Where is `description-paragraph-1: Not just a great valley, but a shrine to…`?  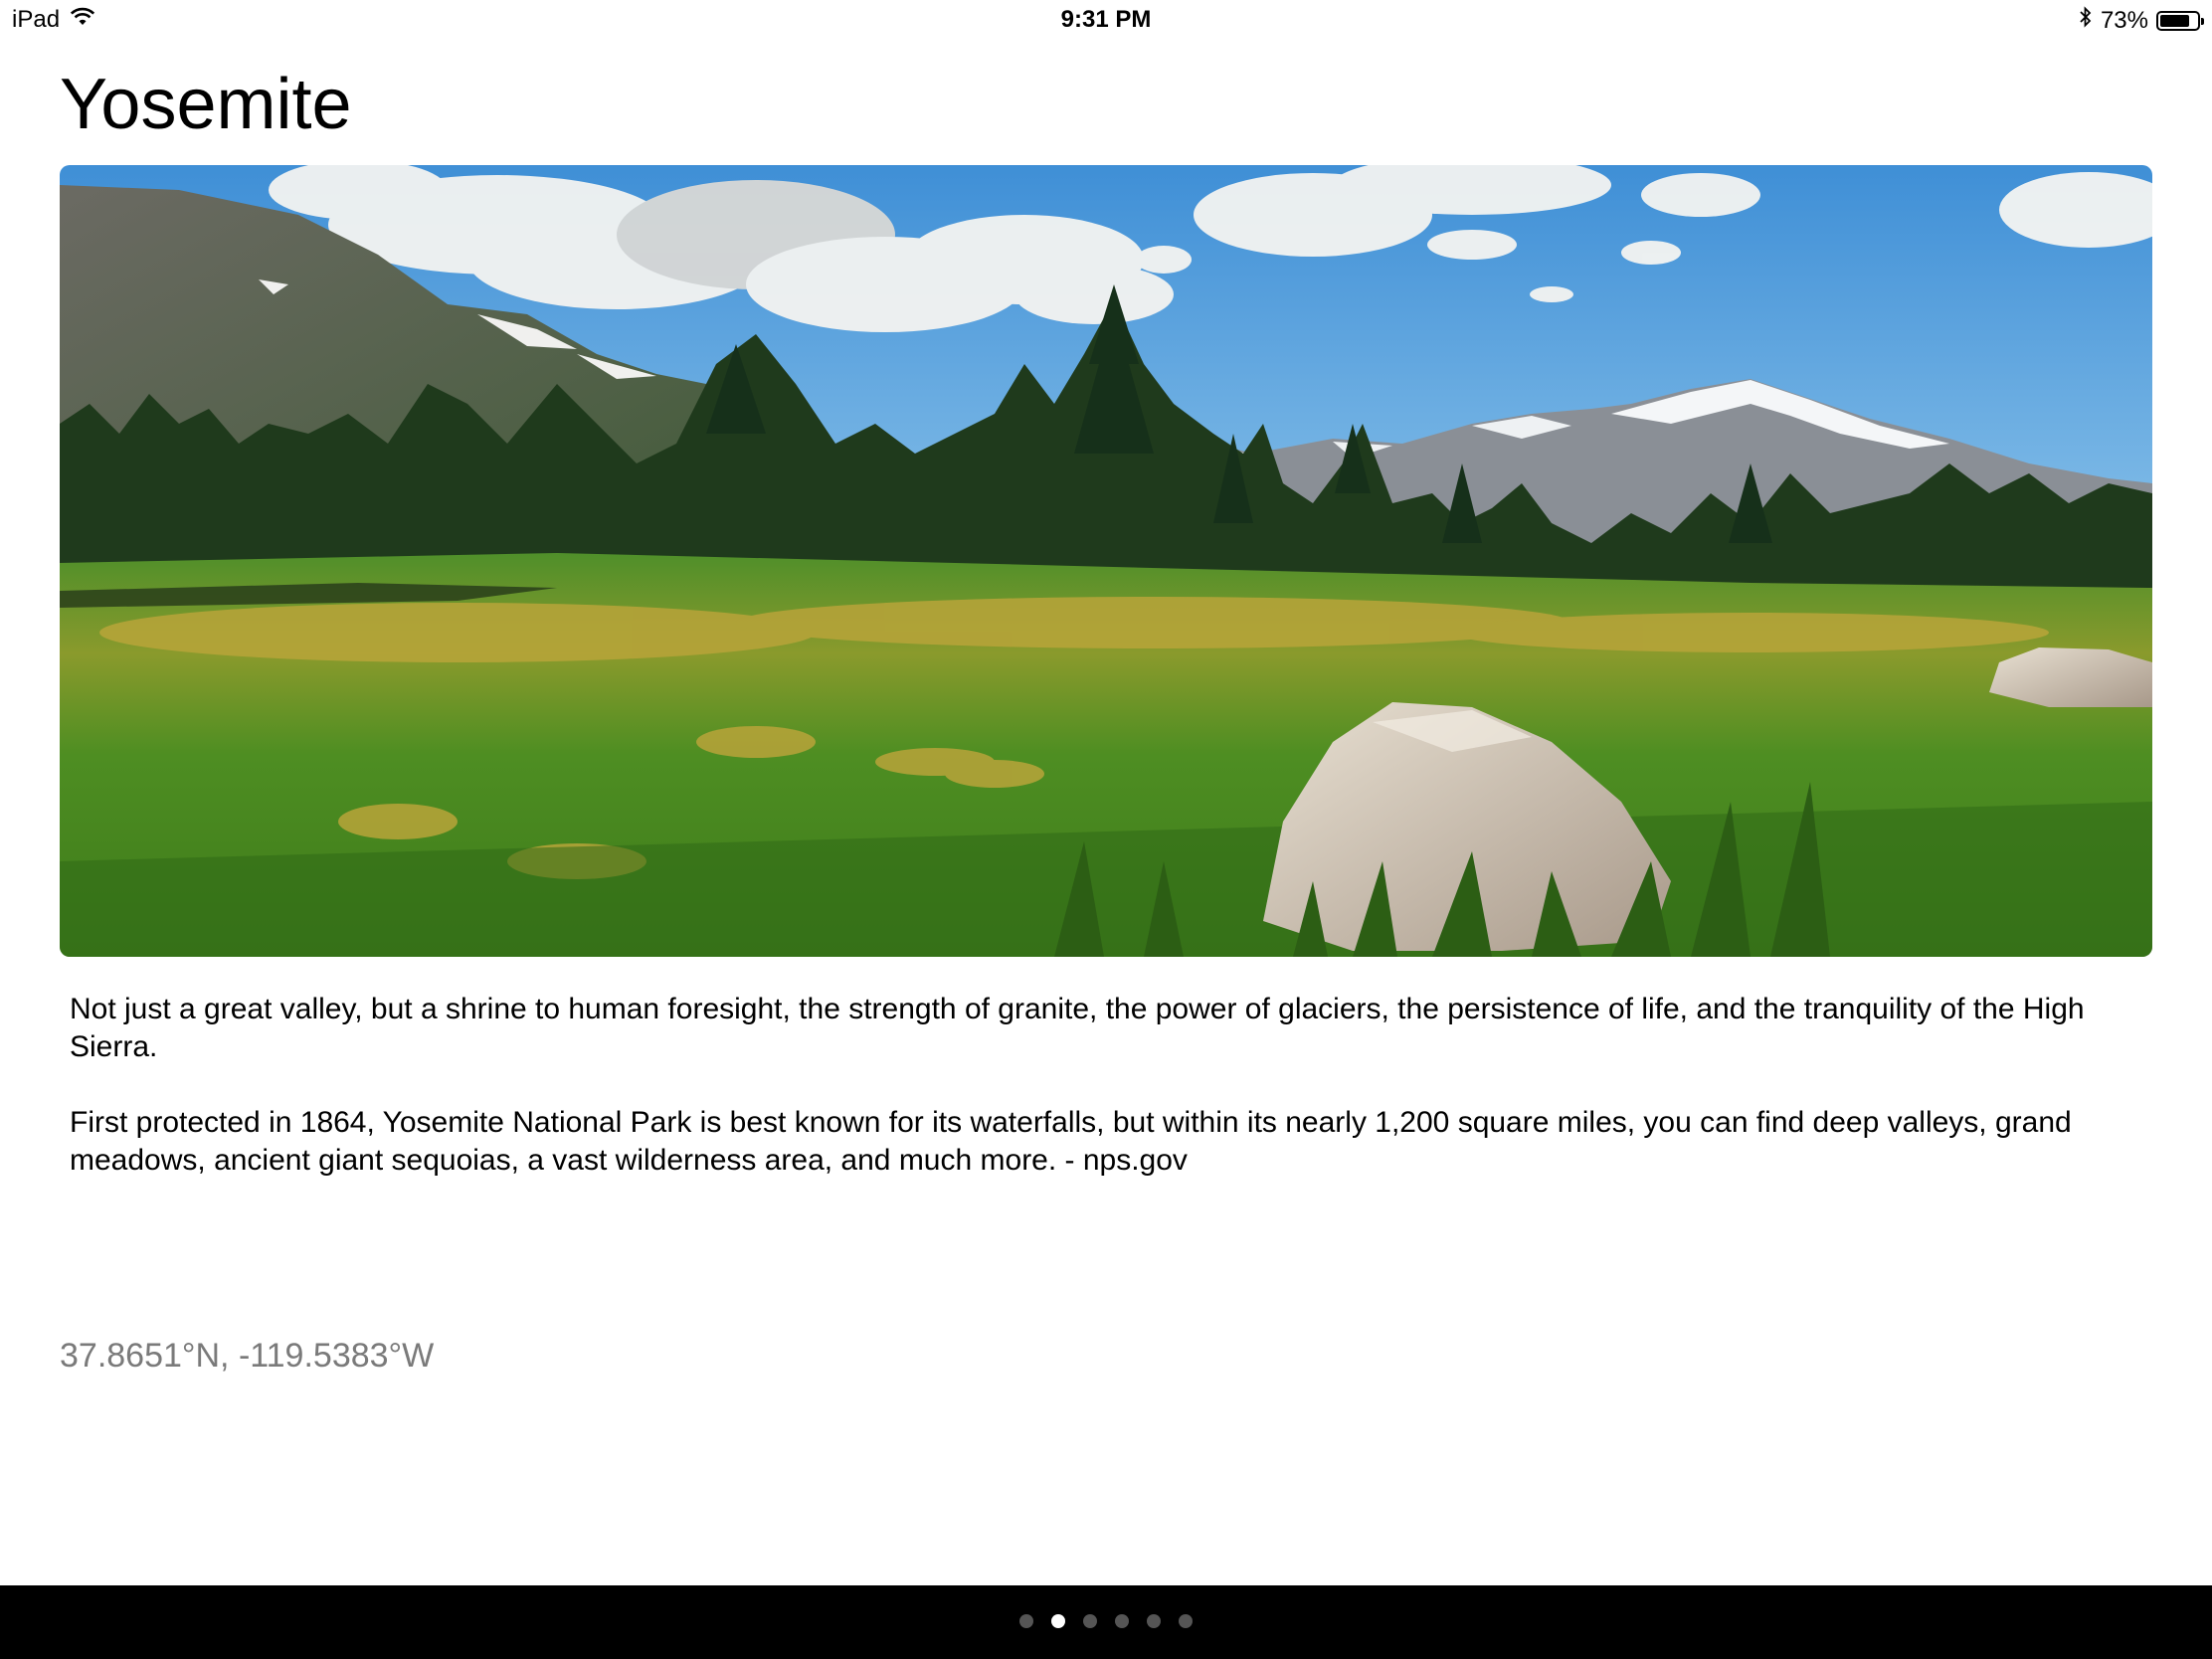 description-paragraph-1: Not just a great valley, but a shrine to… is located at coordinates (1077, 1028).